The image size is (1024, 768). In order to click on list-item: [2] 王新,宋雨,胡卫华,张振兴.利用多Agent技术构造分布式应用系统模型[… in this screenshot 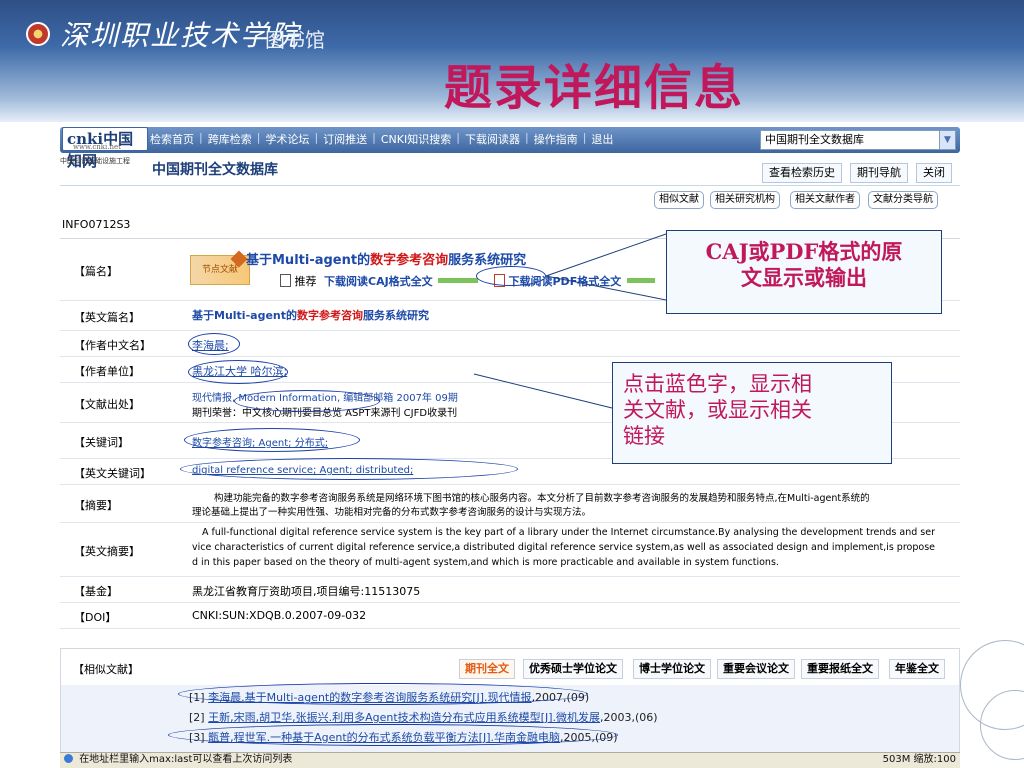, I will do `click(423, 717)`.